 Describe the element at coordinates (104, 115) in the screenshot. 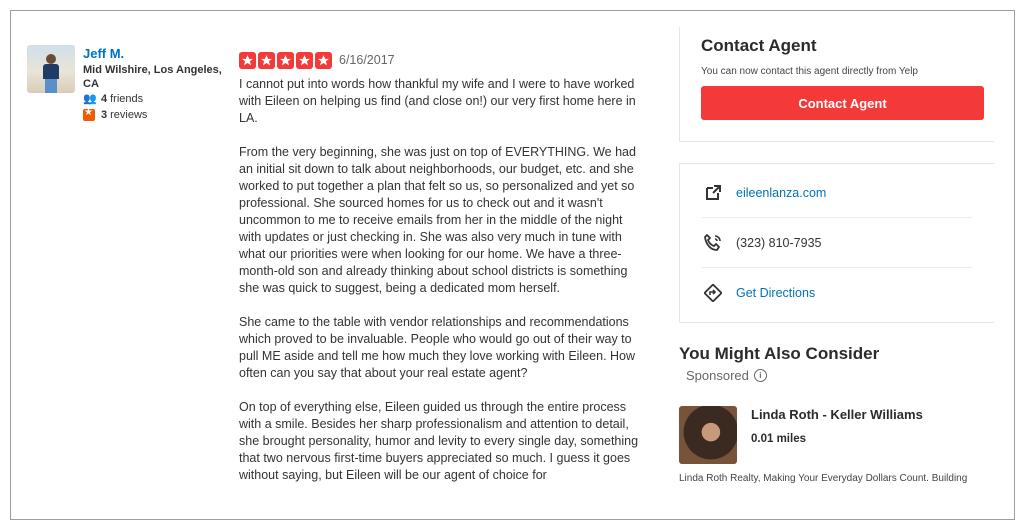

I see `reviews-count: 3` at that location.